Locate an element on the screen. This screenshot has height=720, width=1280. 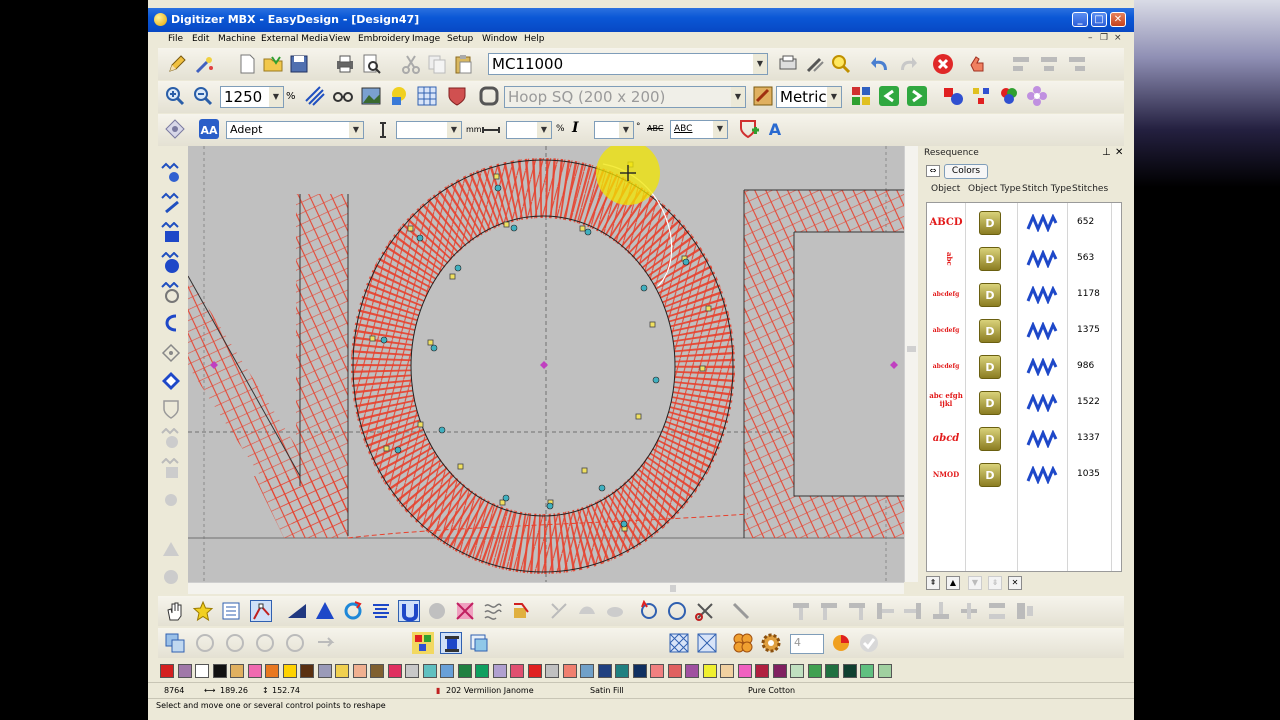
thread-spool-icon is located at coordinates (451, 643).